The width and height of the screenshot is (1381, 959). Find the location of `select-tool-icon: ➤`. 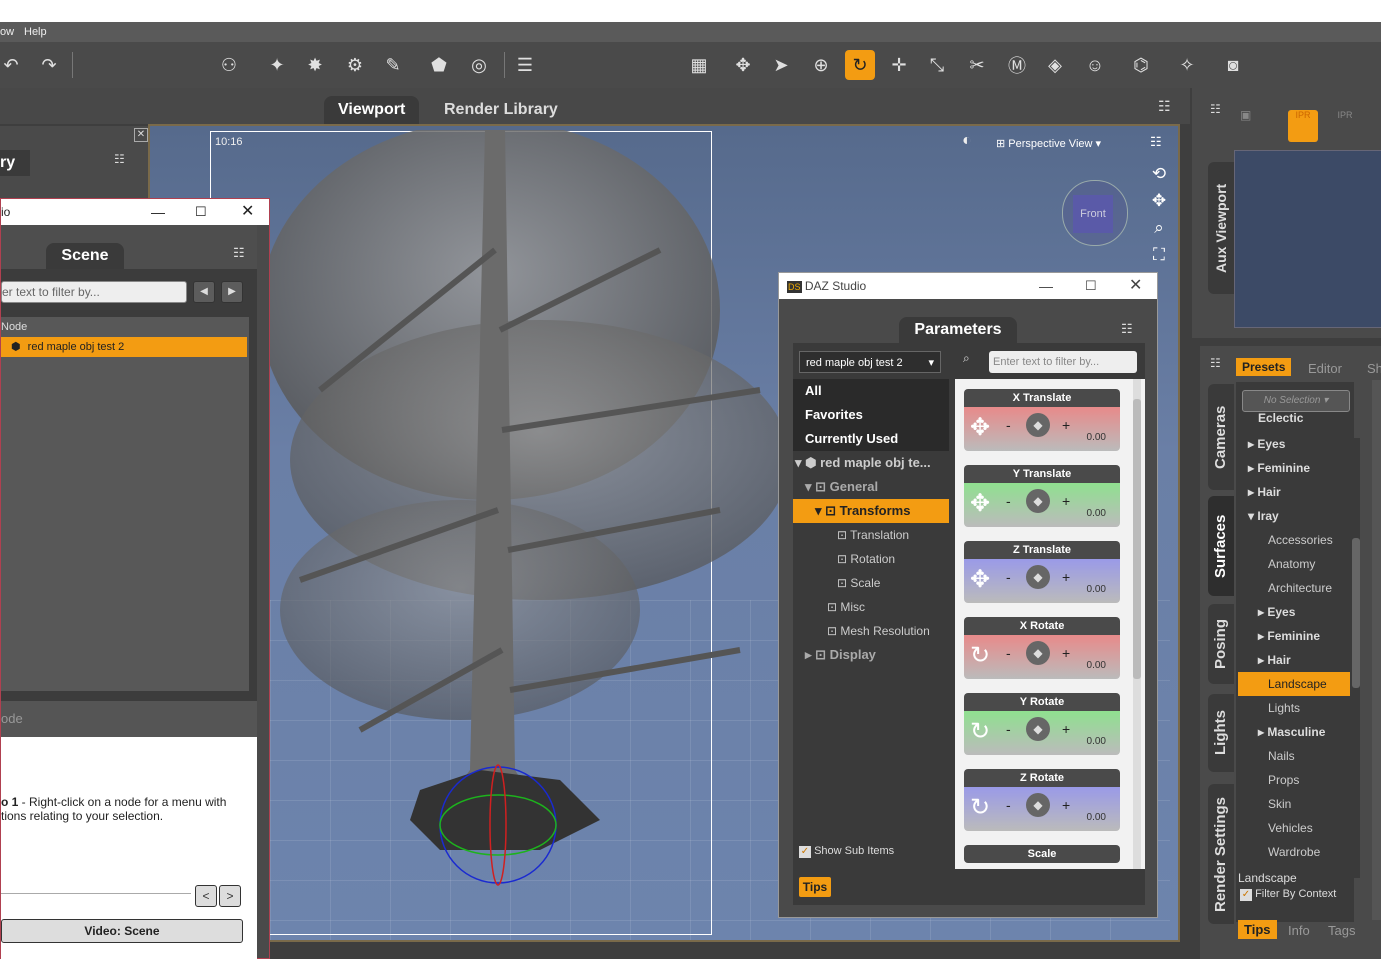

select-tool-icon: ➤ is located at coordinates (781, 65).